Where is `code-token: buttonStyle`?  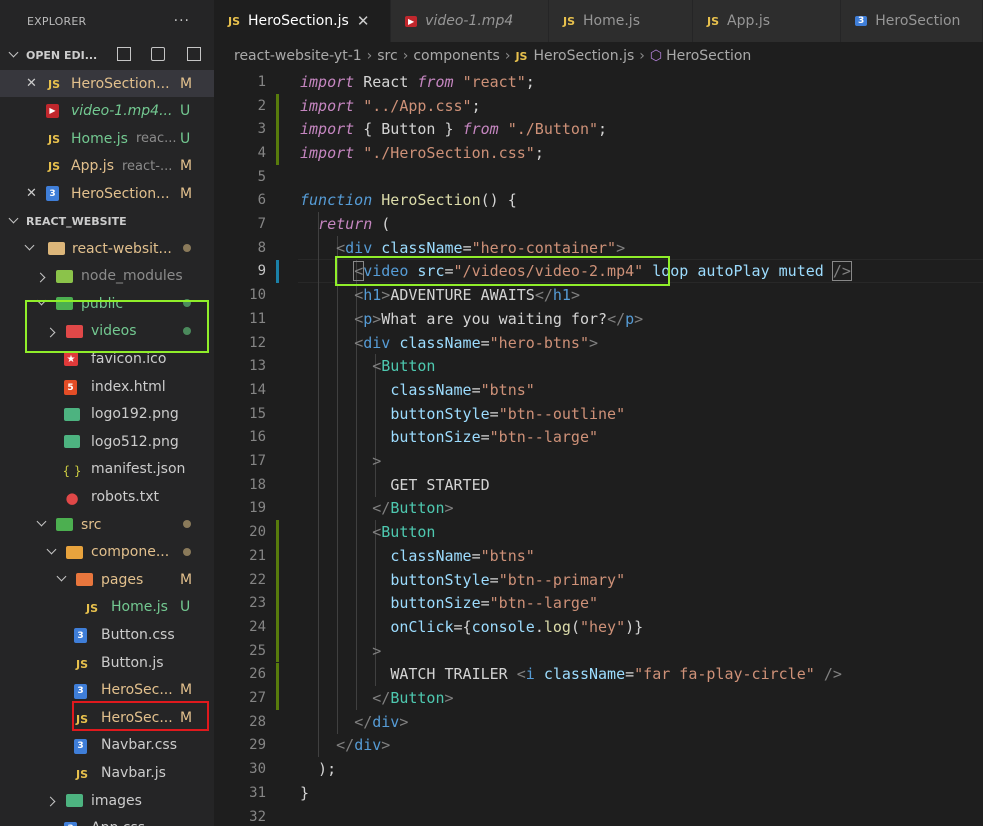
code-token: buttonStyle is located at coordinates (440, 579).